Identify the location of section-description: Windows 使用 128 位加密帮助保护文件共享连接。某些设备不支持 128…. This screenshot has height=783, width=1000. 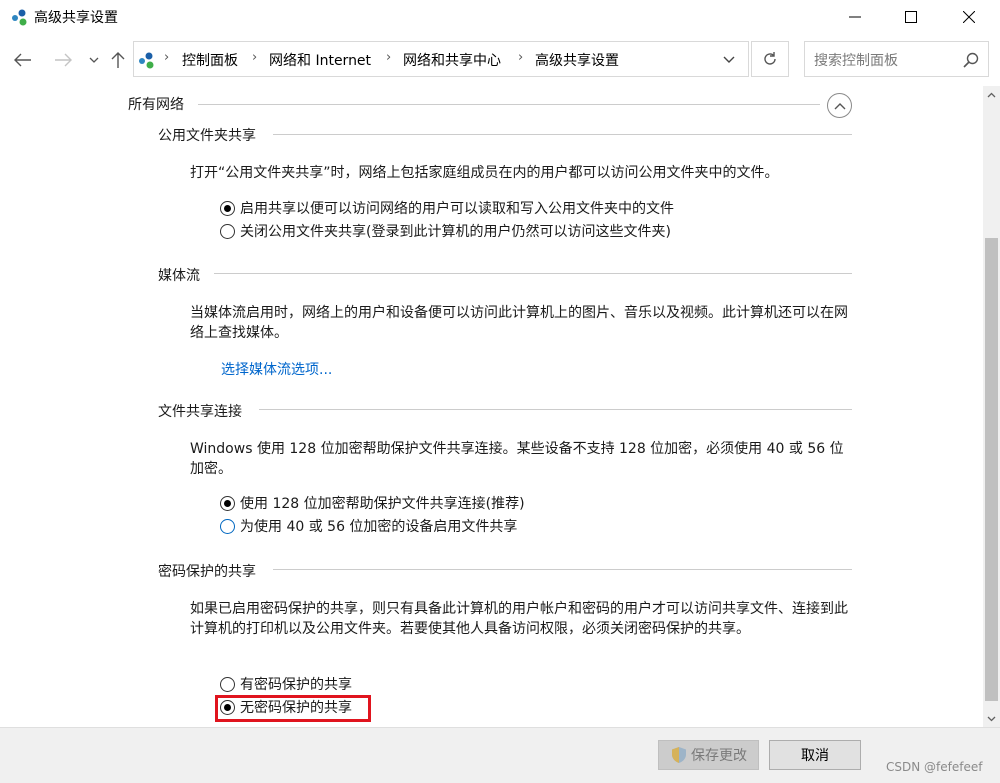
(517, 459).